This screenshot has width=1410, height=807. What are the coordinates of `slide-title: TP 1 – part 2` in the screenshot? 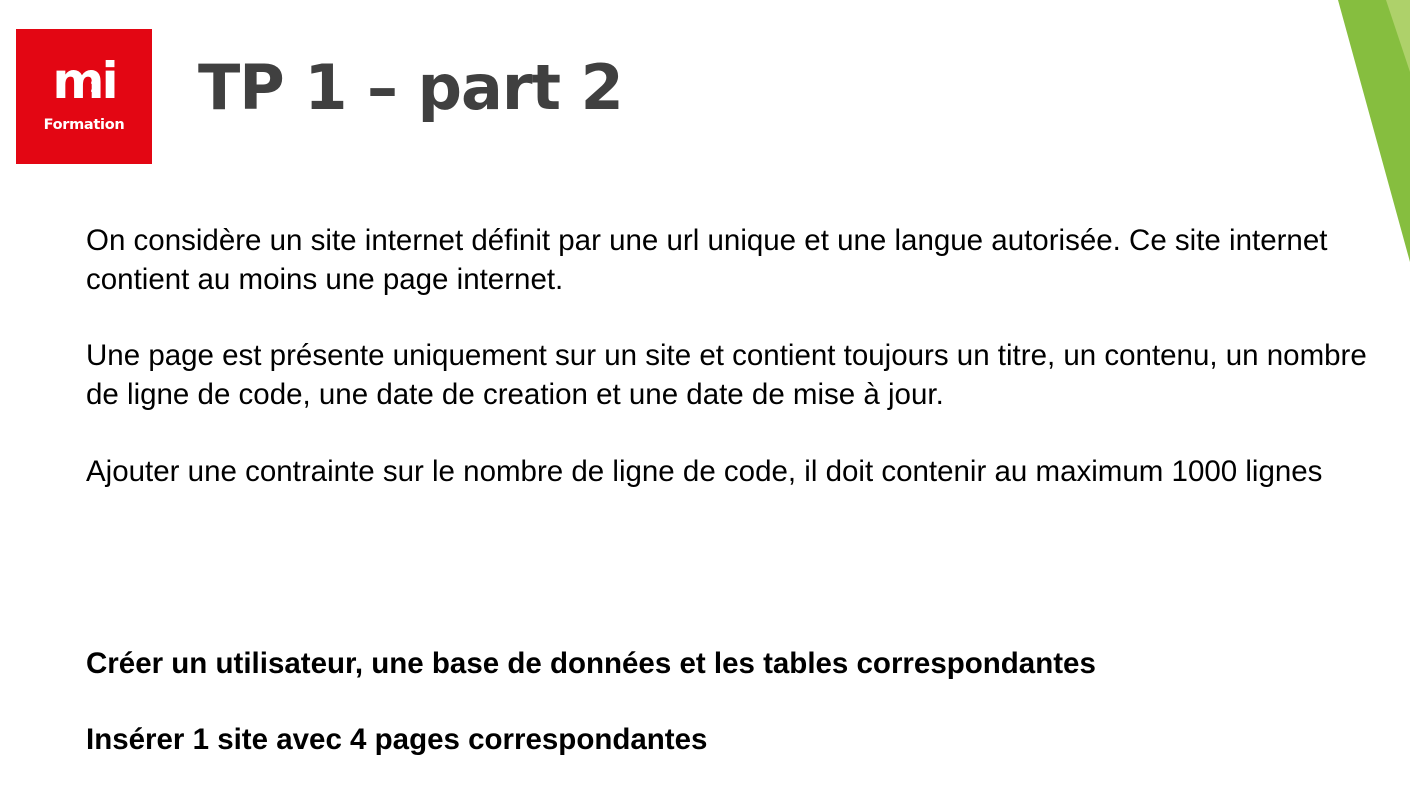 It's located at (411, 87).